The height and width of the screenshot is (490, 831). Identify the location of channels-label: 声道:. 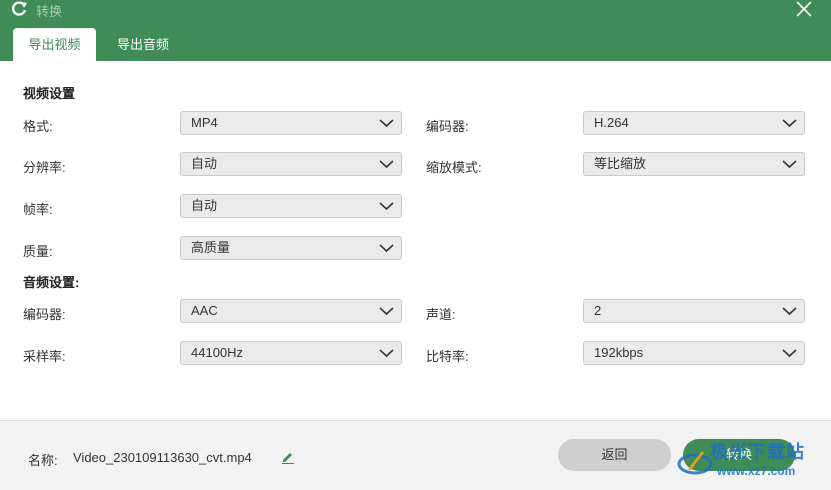
(441, 314).